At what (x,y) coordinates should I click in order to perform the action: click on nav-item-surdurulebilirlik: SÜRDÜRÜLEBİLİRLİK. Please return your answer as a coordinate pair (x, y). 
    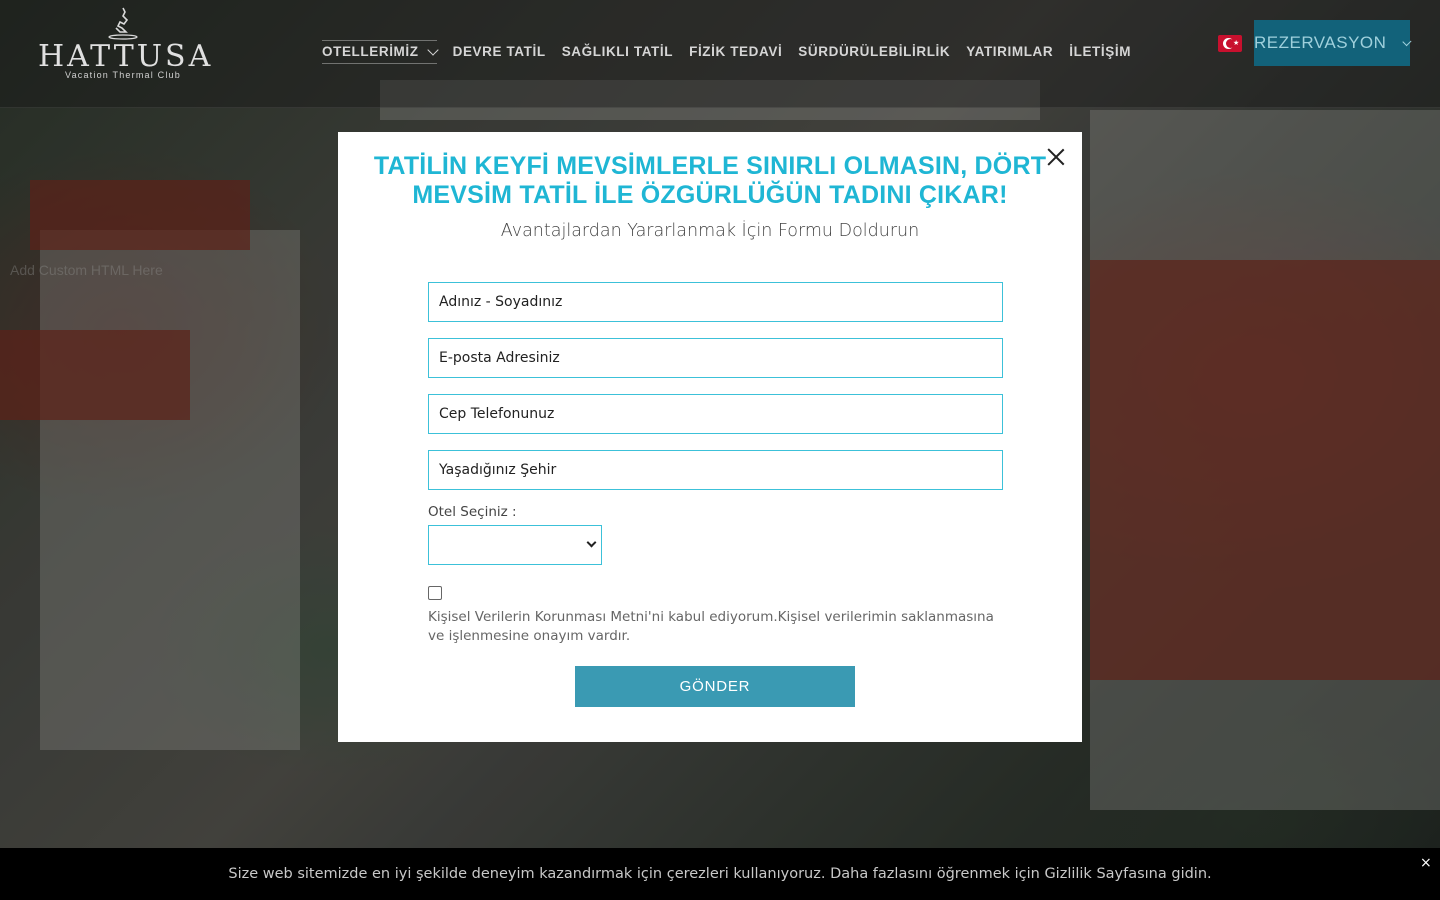
    Looking at the image, I should click on (874, 52).